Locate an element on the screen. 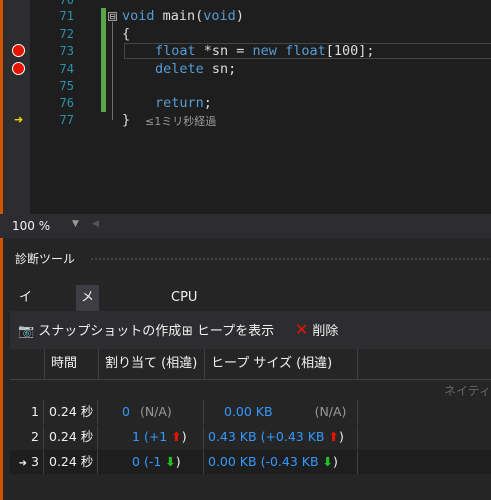 This screenshot has height=500, width=491. code-line-72: { is located at coordinates (126, 34).